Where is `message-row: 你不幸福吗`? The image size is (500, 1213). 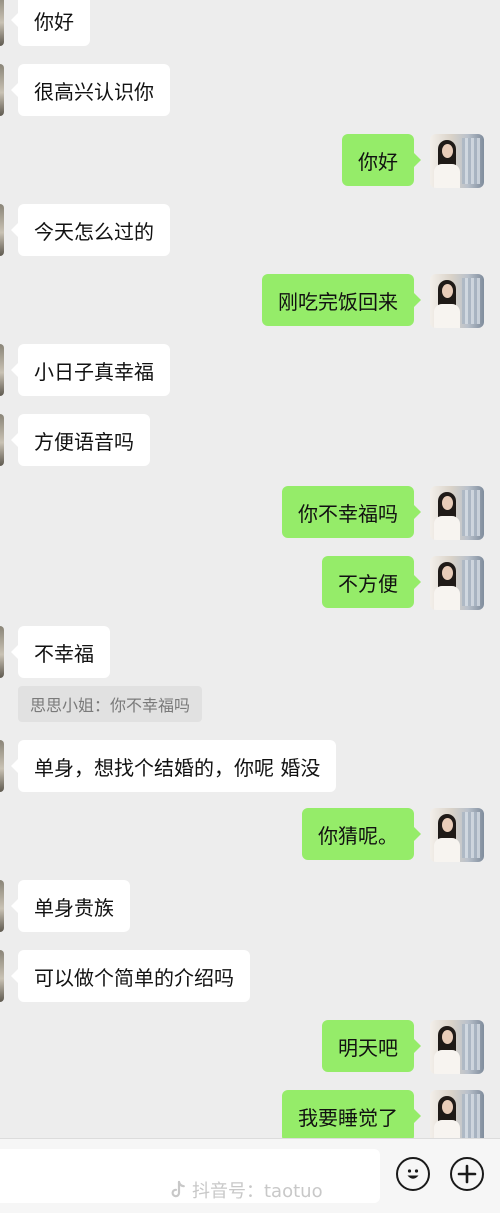
message-row: 你不幸福吗 is located at coordinates (250, 514).